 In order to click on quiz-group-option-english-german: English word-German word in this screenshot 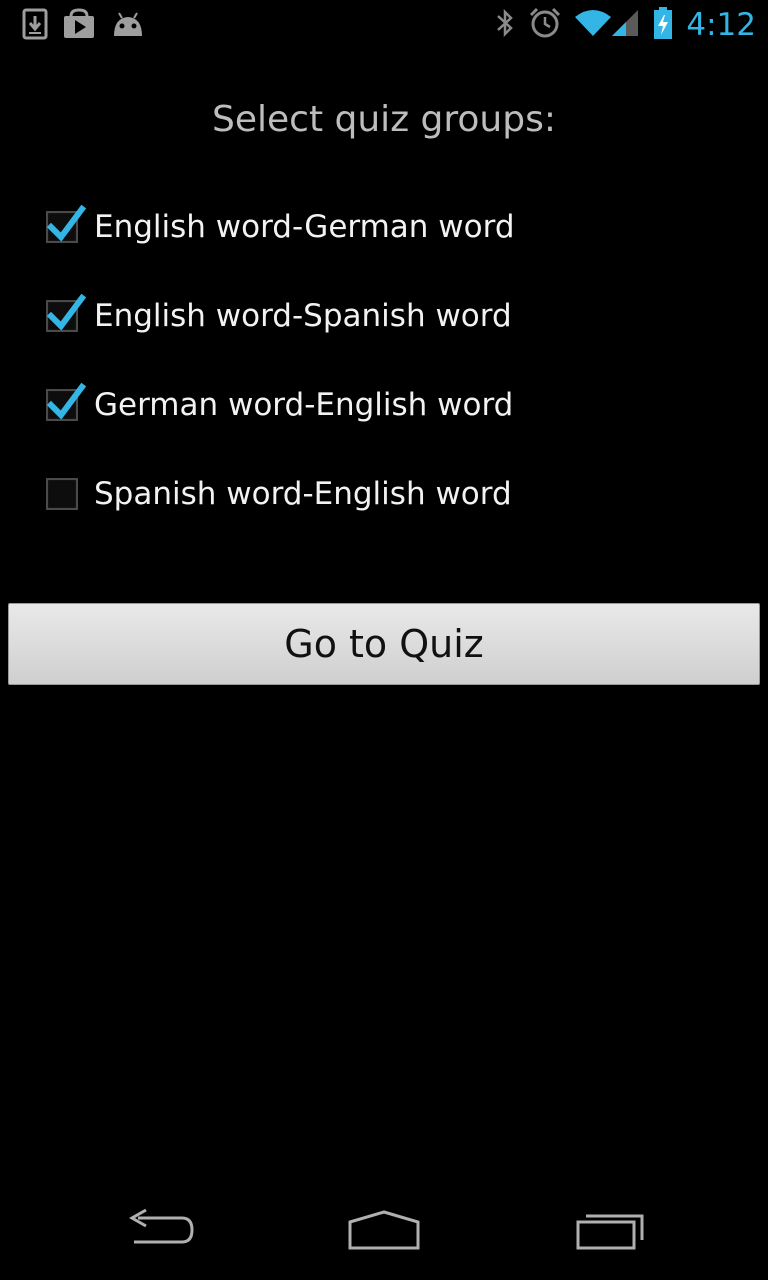, I will do `click(386, 226)`.